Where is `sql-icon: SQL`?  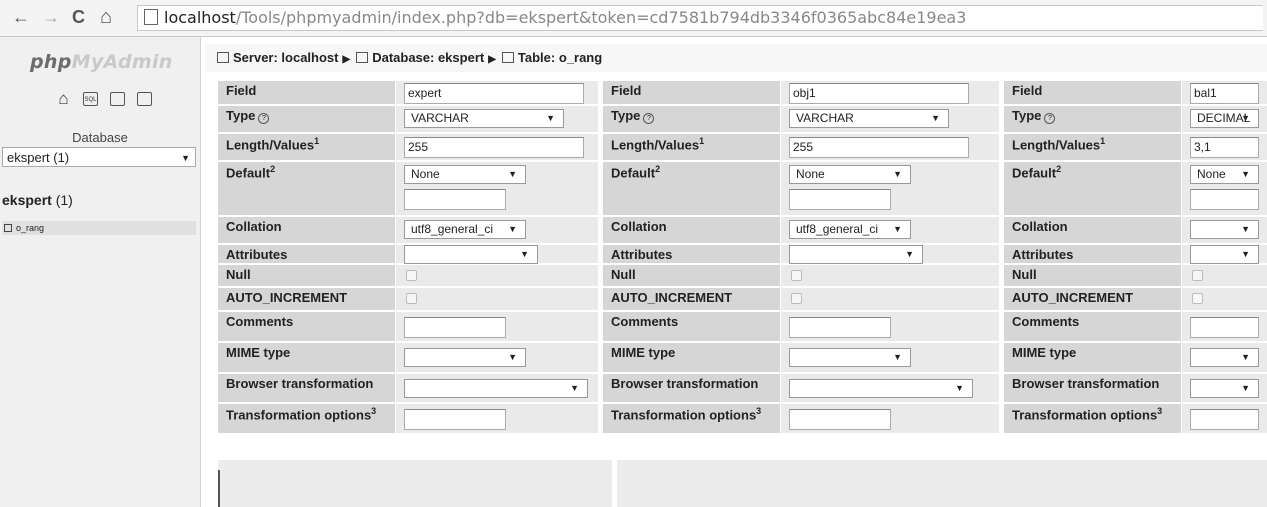
sql-icon: SQL is located at coordinates (90, 99).